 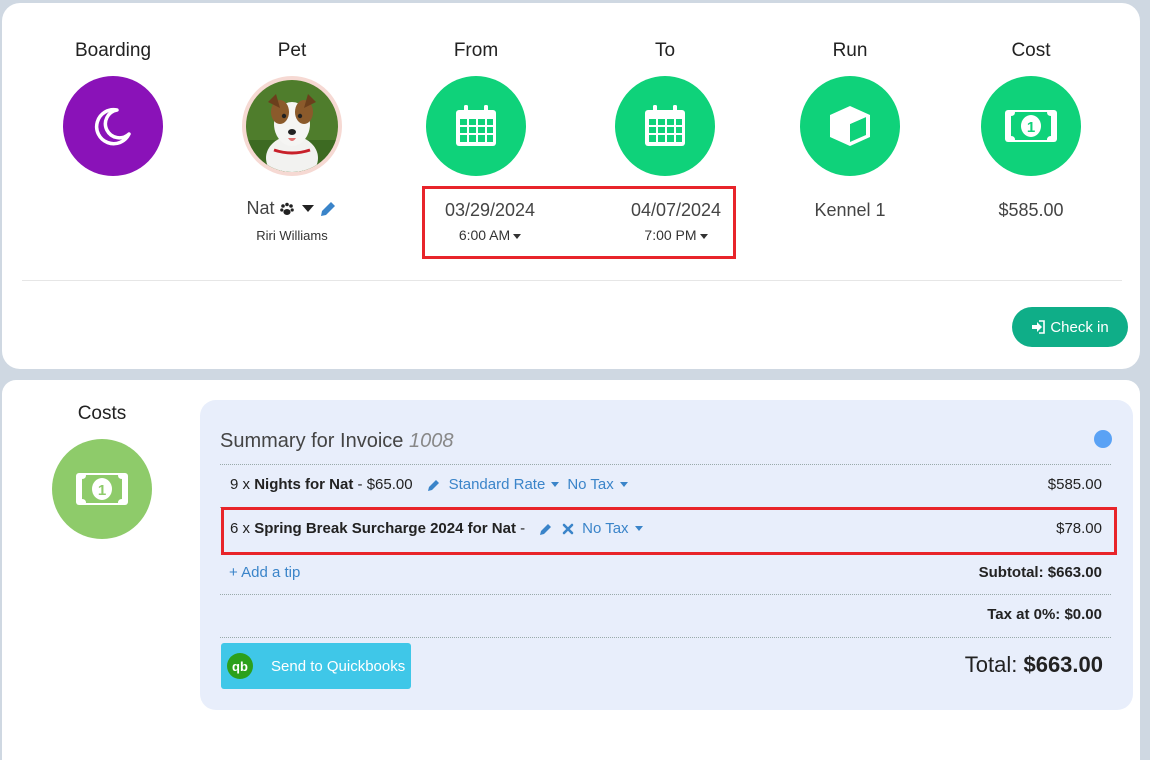 I want to click on to-title: To, so click(x=665, y=50).